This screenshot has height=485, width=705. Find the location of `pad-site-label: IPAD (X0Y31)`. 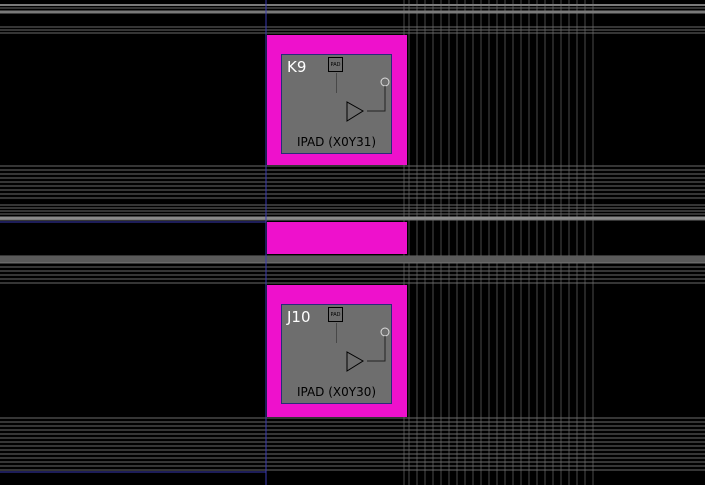

pad-site-label: IPAD (X0Y31) is located at coordinates (336, 142).